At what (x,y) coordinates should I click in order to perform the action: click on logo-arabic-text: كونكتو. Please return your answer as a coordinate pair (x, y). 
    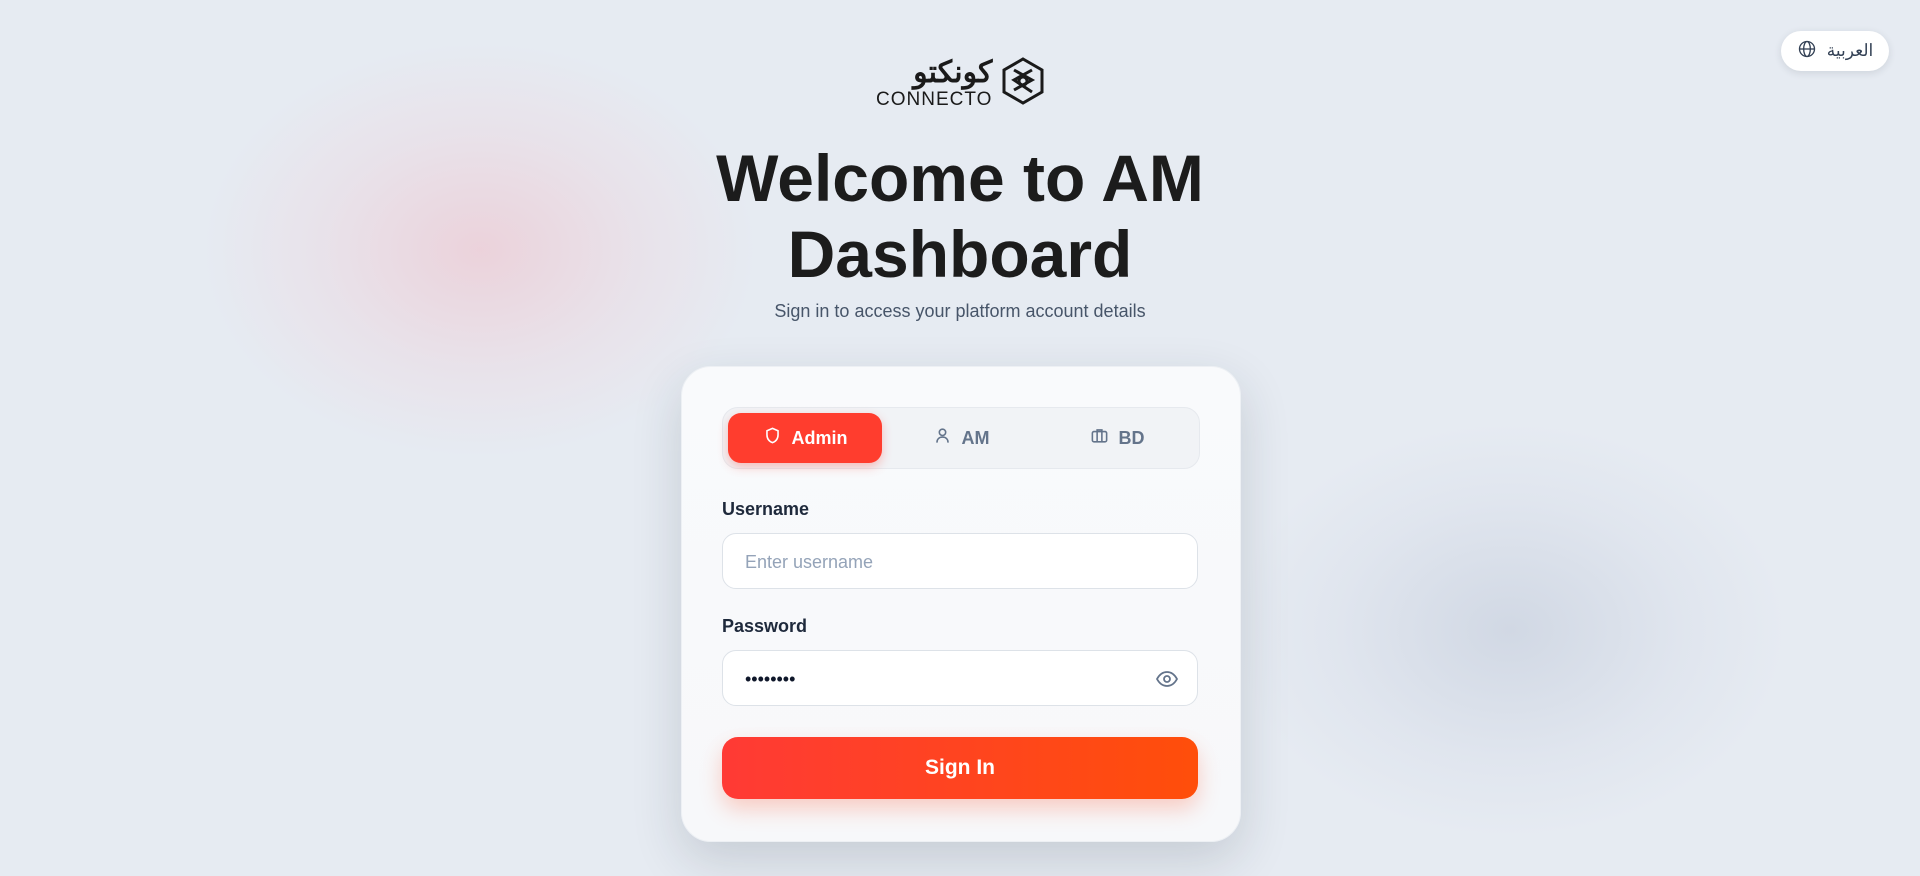
    Looking at the image, I should click on (953, 72).